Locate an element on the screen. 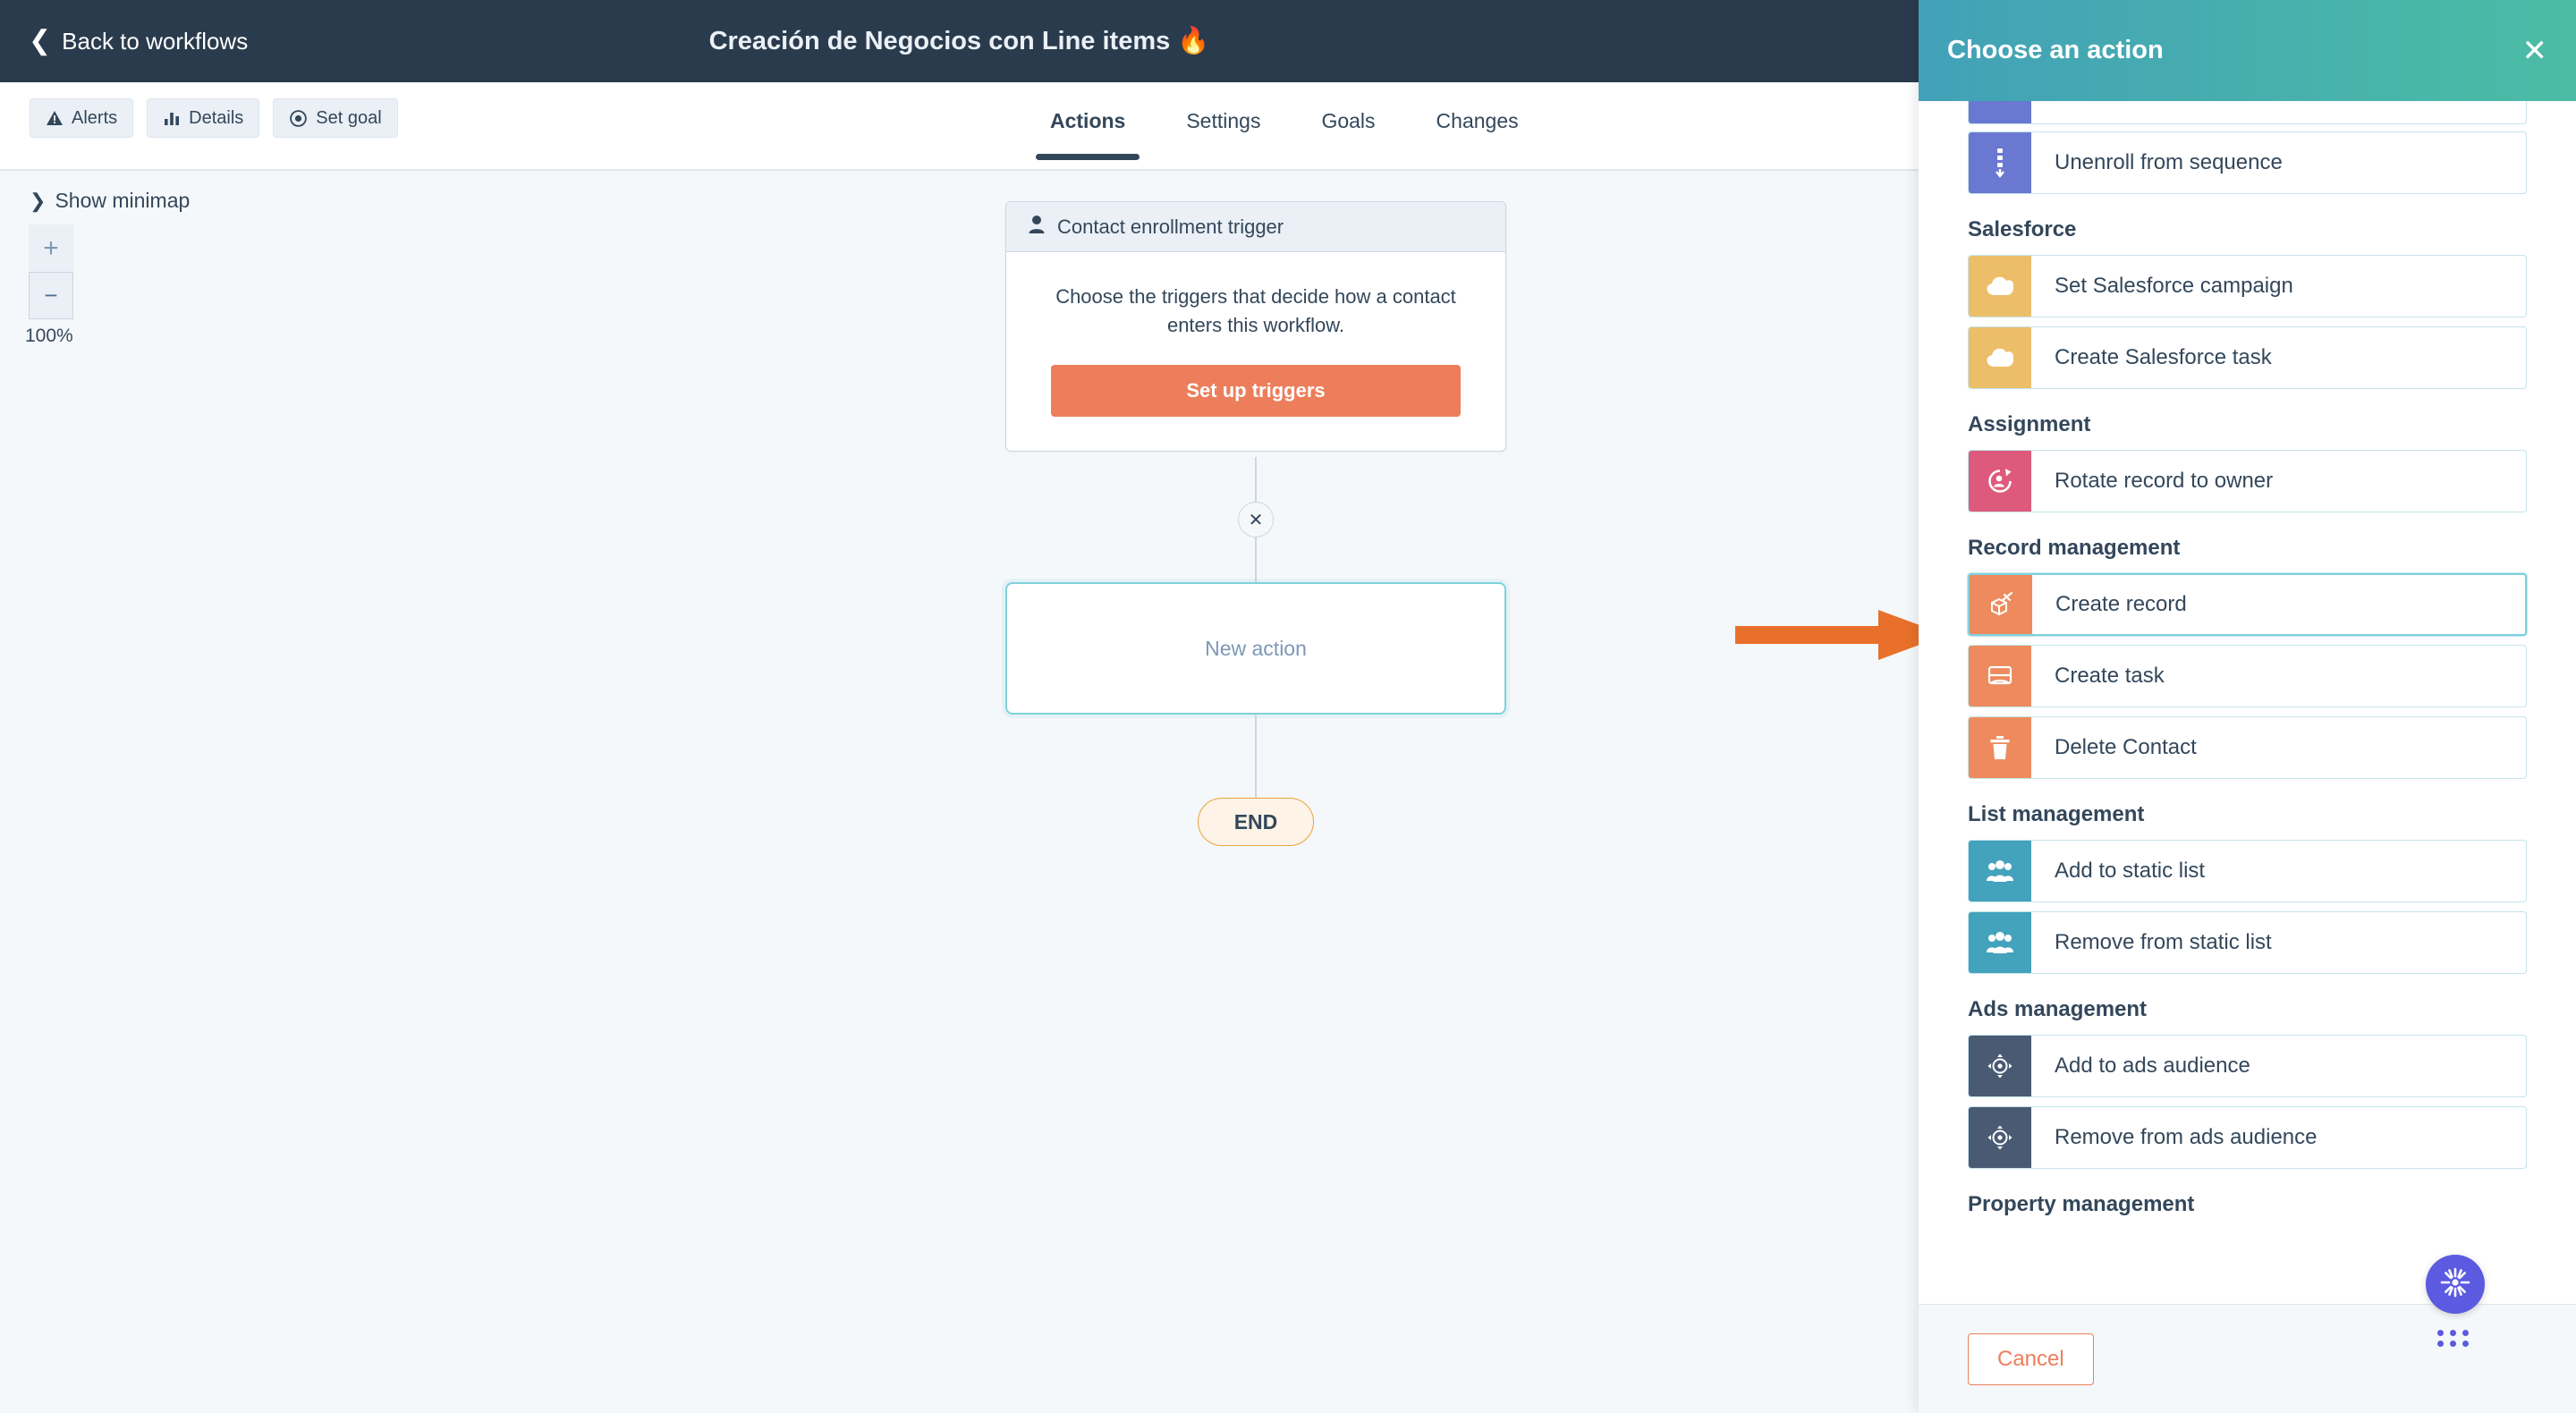 This screenshot has width=2576, height=1413. new-action-placeholder: New action is located at coordinates (1255, 648).